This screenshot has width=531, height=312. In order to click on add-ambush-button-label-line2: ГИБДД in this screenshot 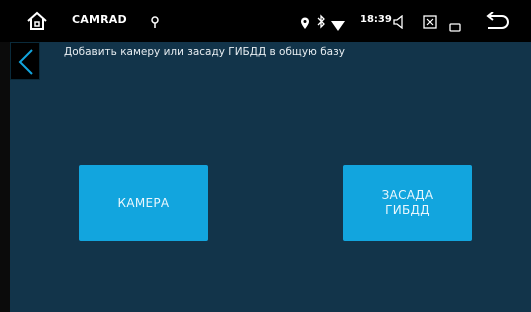, I will do `click(407, 210)`.